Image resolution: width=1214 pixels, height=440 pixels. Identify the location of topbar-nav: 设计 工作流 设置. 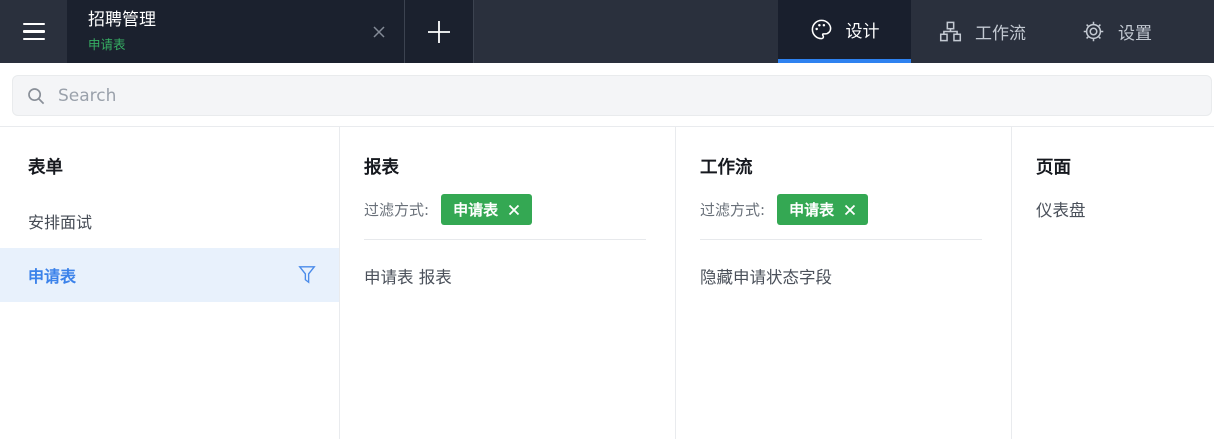
(996, 31).